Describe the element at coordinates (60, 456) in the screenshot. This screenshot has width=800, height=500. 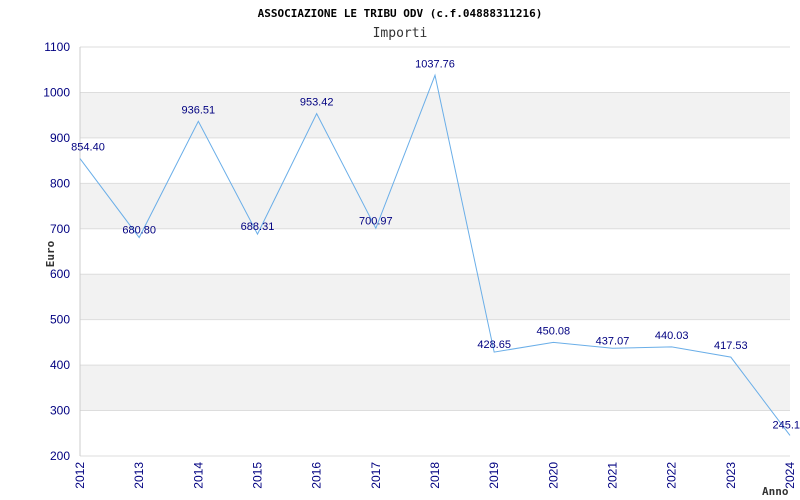
I see `y-tick-label: 200` at that location.